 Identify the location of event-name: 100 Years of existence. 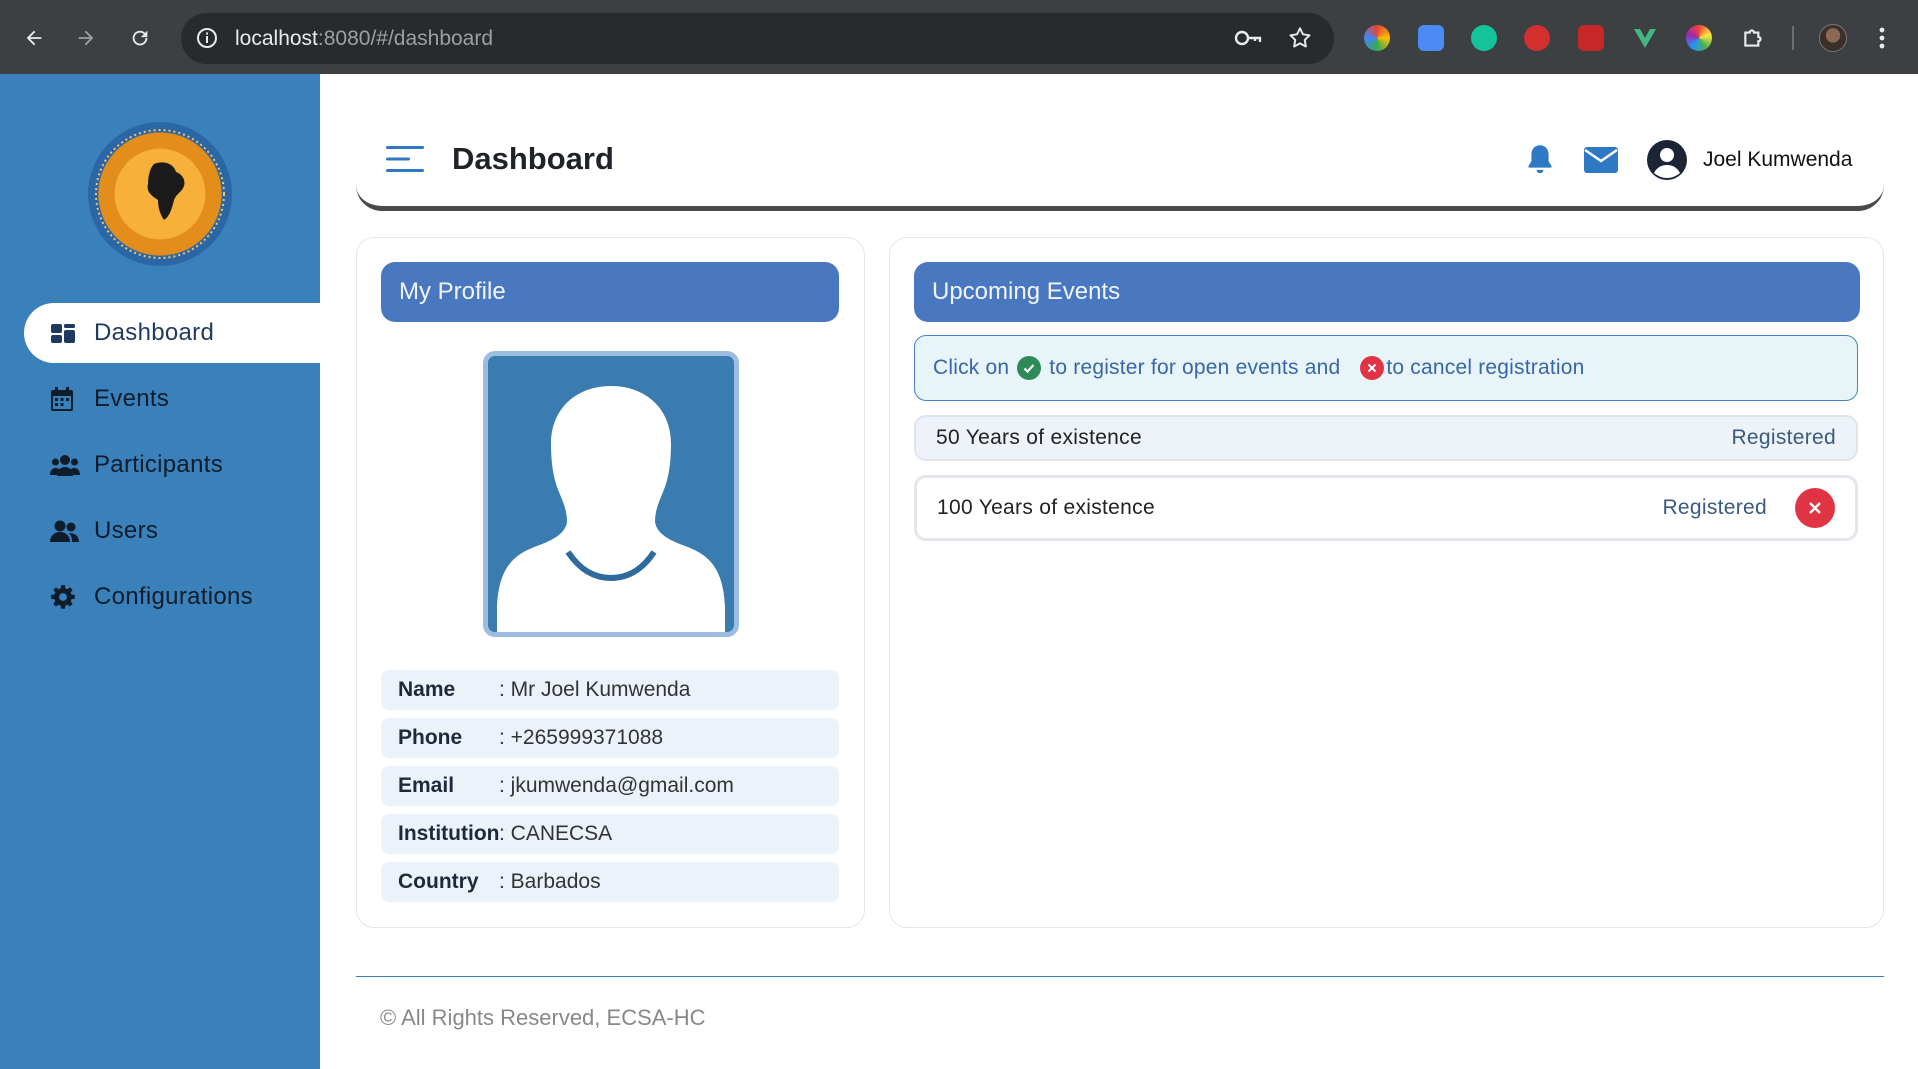
(1046, 507).